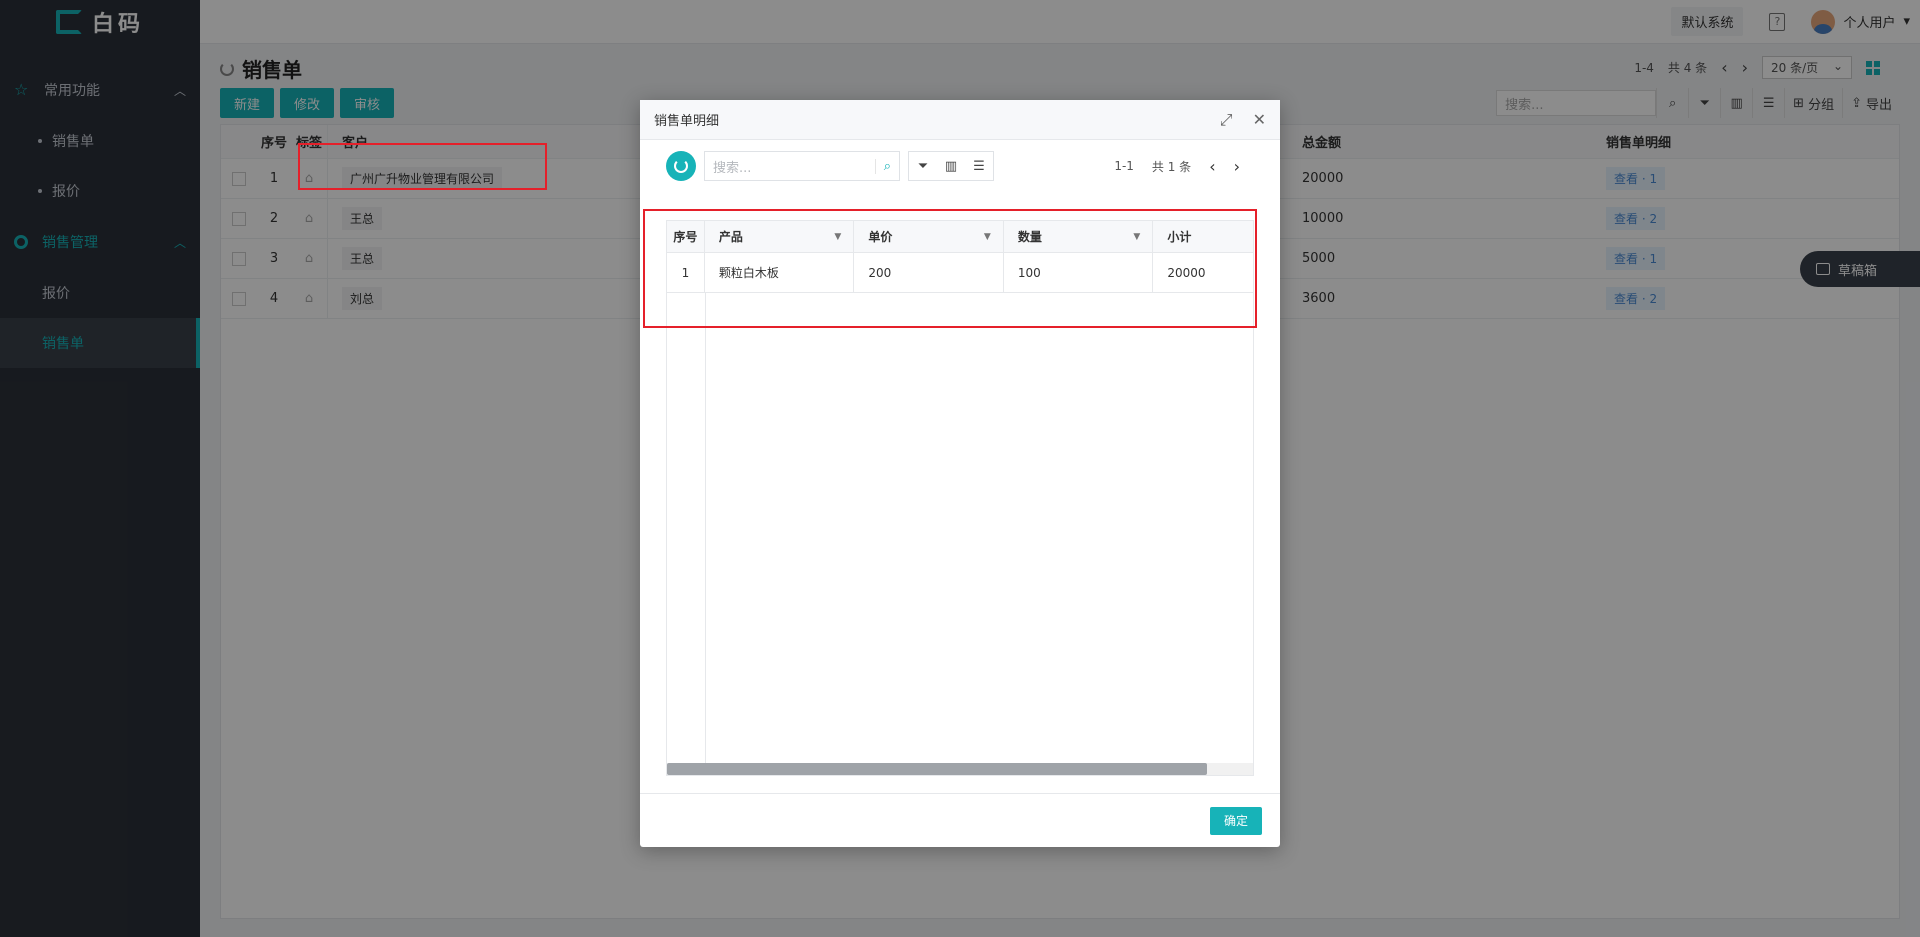 This screenshot has width=1920, height=937. Describe the element at coordinates (979, 166) in the screenshot. I see `settings-list-icon: ☰` at that location.